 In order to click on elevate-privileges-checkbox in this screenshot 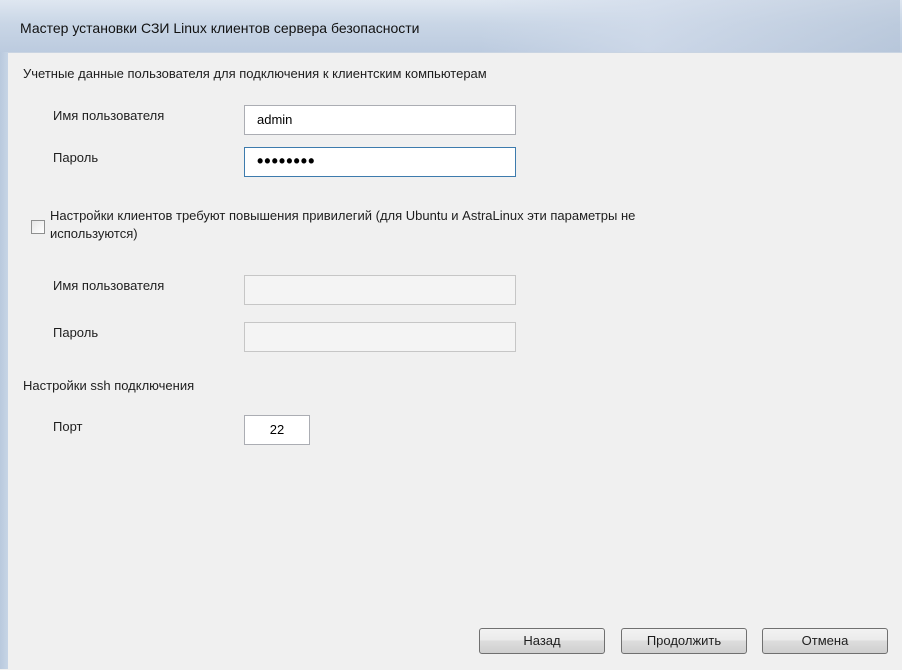, I will do `click(38, 227)`.